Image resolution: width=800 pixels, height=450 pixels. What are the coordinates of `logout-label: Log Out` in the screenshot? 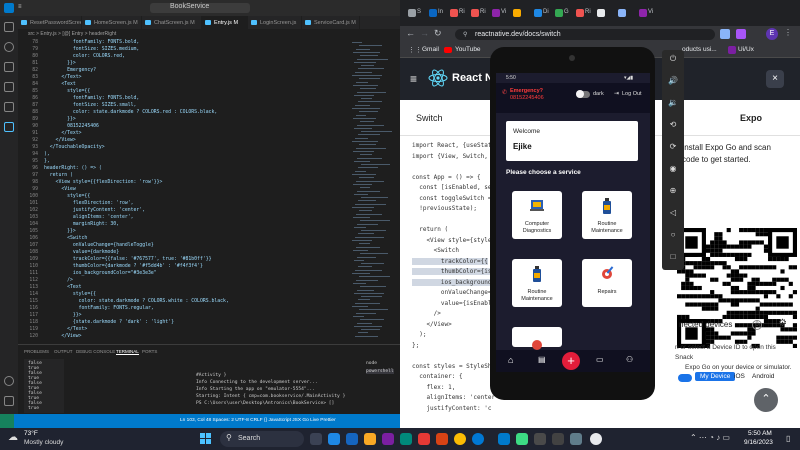 It's located at (632, 94).